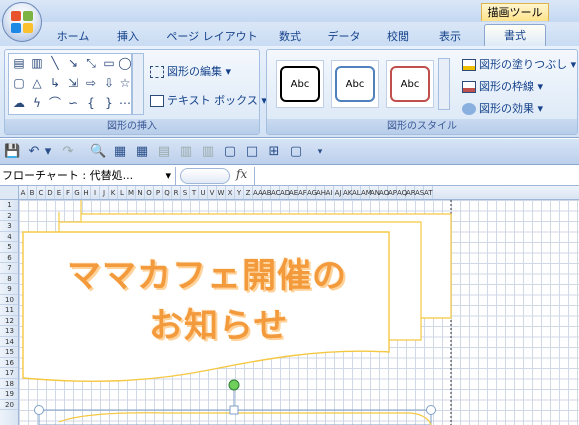 The height and width of the screenshot is (425, 579). What do you see at coordinates (402, 192) in the screenshot?
I see `column-header-AQ: AQ` at bounding box center [402, 192].